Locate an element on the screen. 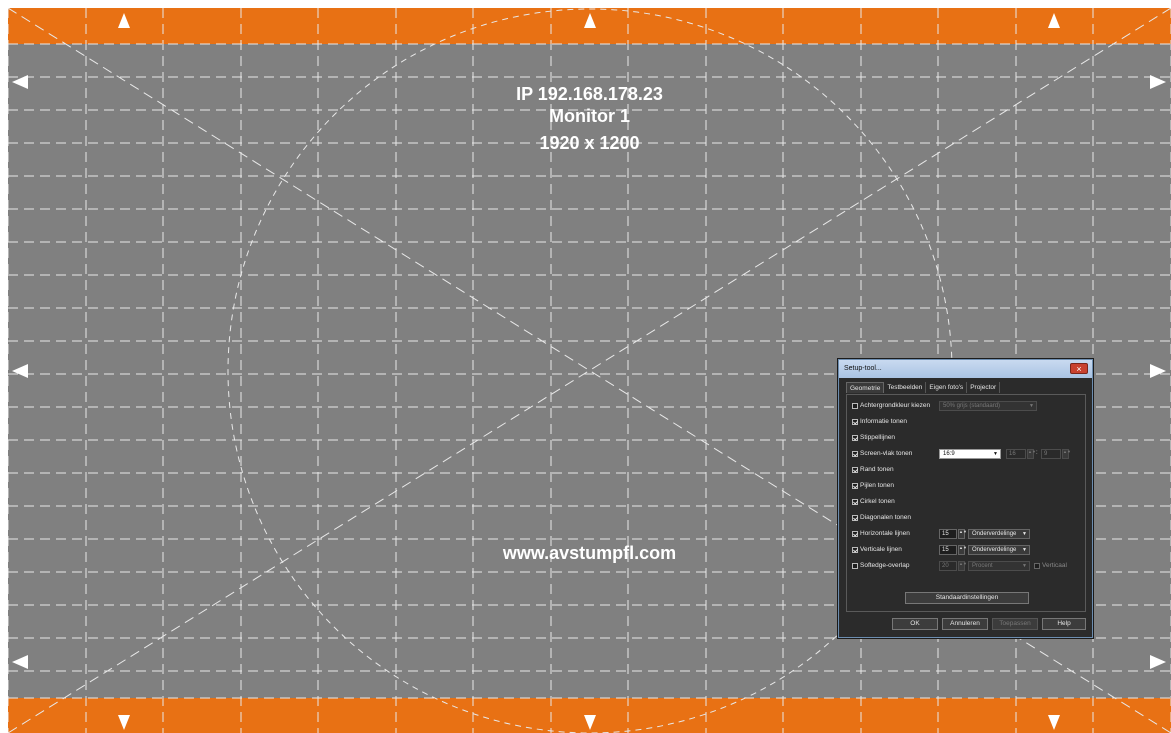  softedge-label: Softedge-overlap is located at coordinates (885, 565).